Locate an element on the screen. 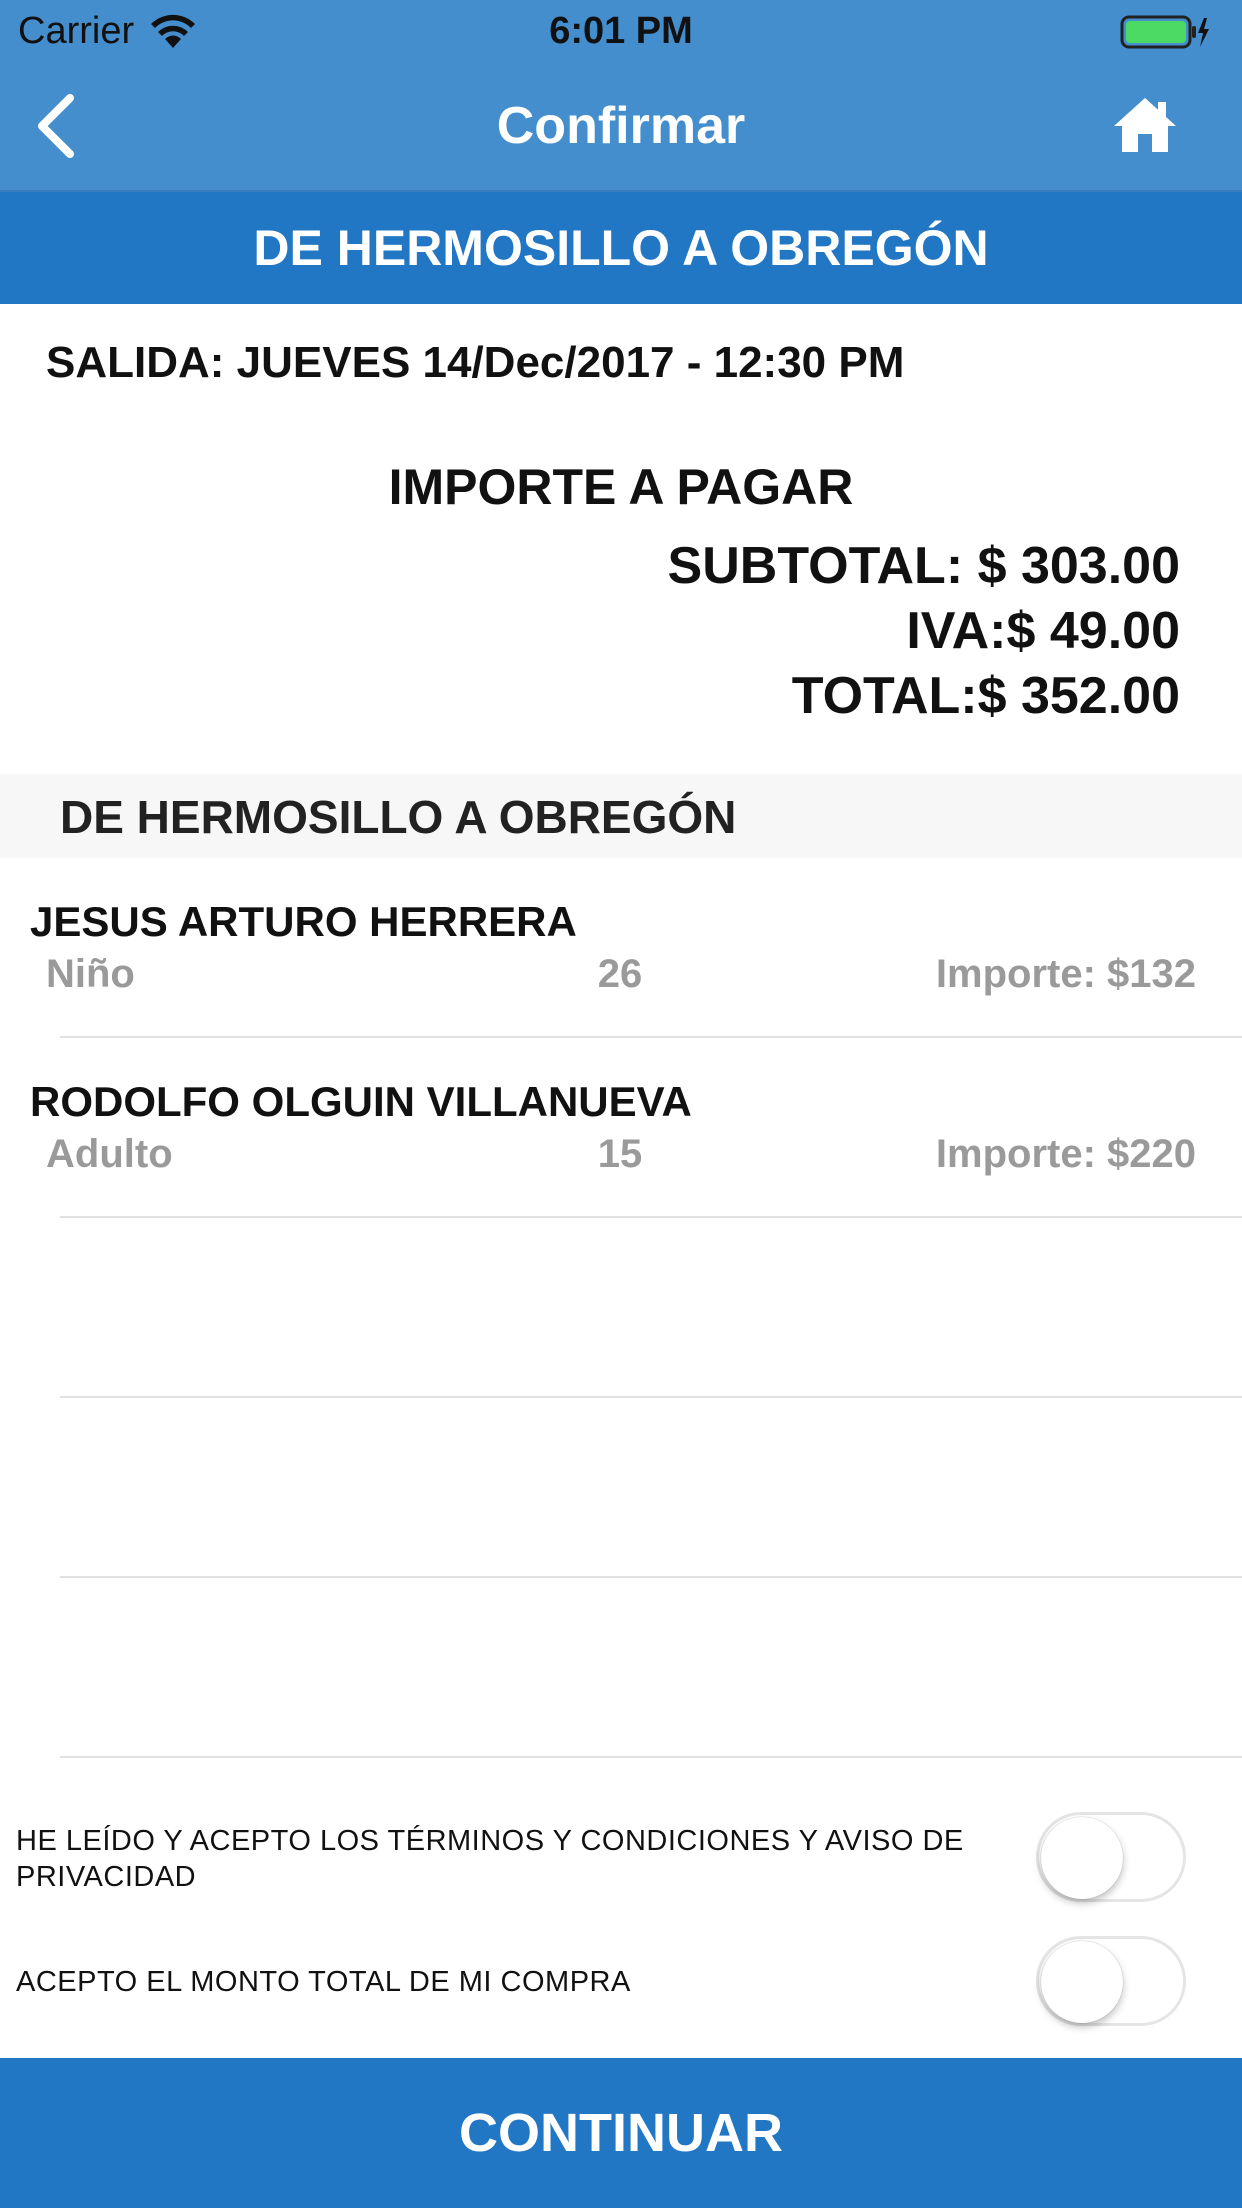 This screenshot has height=2208, width=1242. iva-amount: IVA:$ 49.00 is located at coordinates (1043, 631).